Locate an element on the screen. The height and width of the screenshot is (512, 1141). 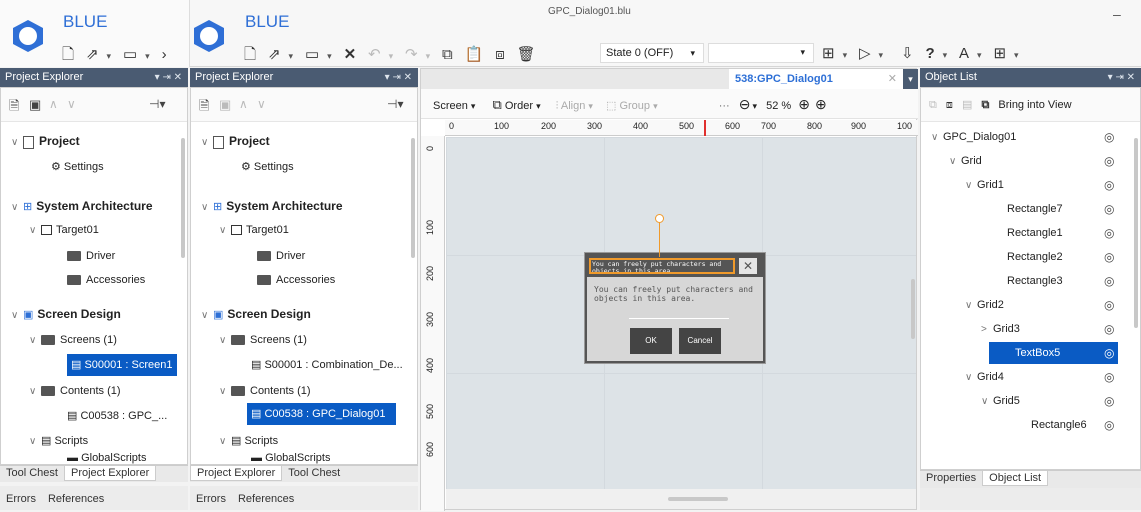
layout-dropdown-icon: ▾ is located at coordinates (845, 55).